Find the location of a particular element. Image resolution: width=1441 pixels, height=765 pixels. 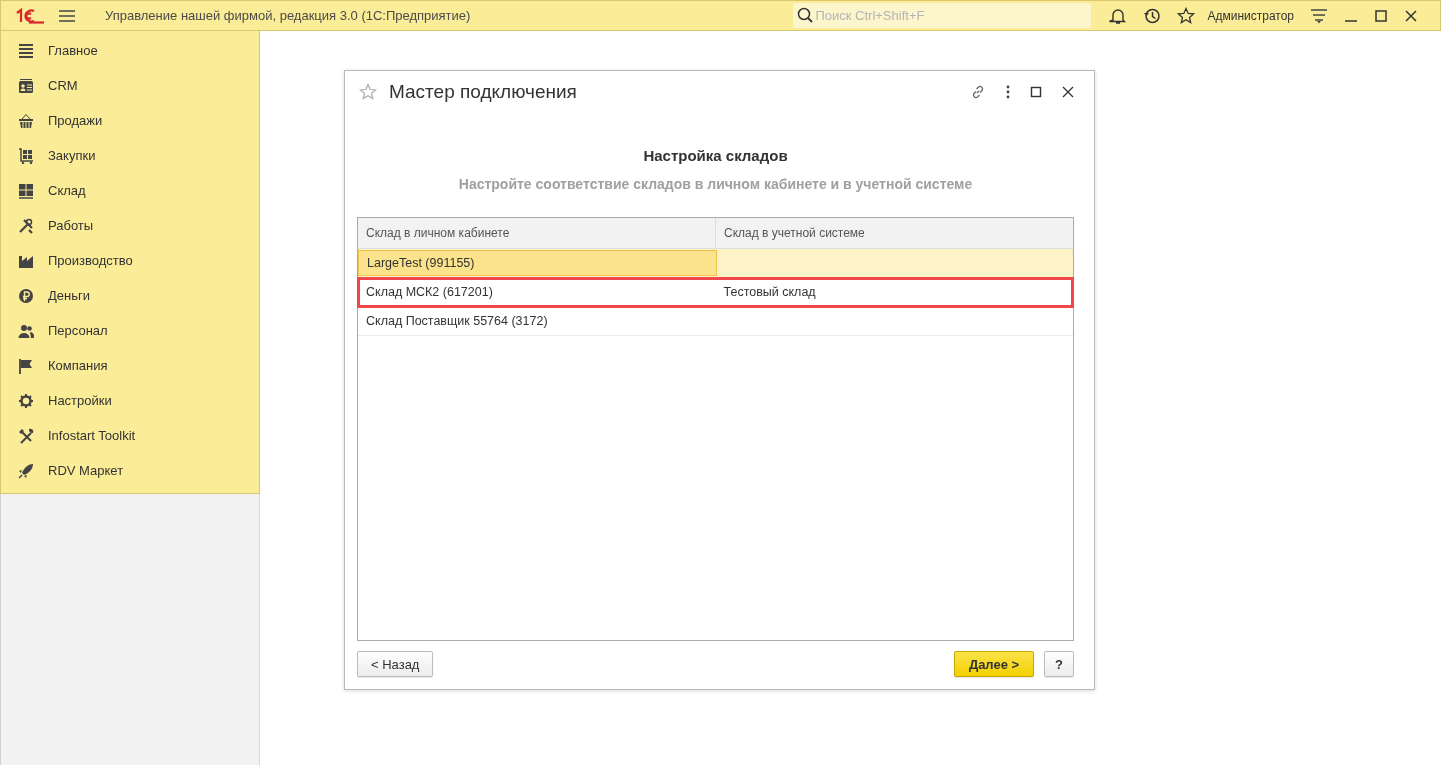

app-title: Управление нашей фирмой, редакция 3.0 (1С:Предприятие) is located at coordinates (288, 15).